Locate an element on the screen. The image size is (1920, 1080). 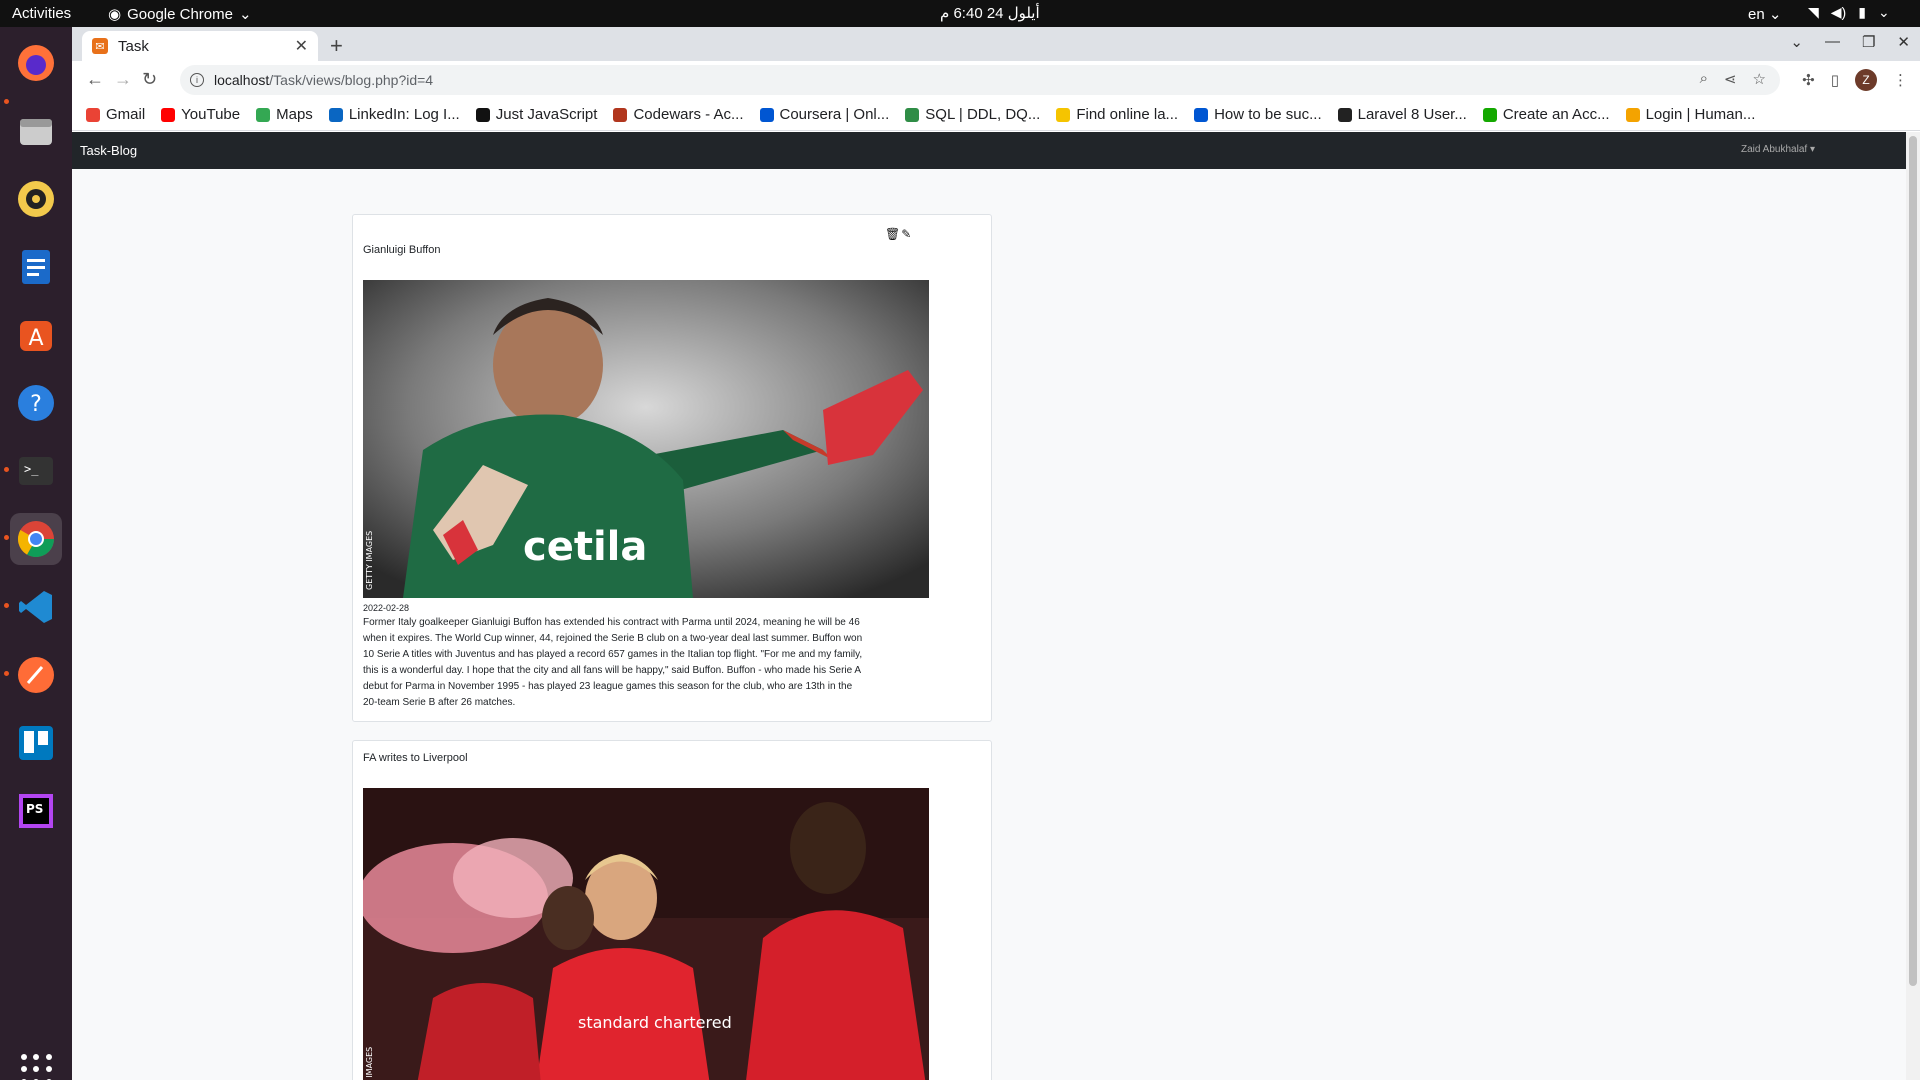
side-panel-icon: ▯ is located at coordinates (1835, 80).